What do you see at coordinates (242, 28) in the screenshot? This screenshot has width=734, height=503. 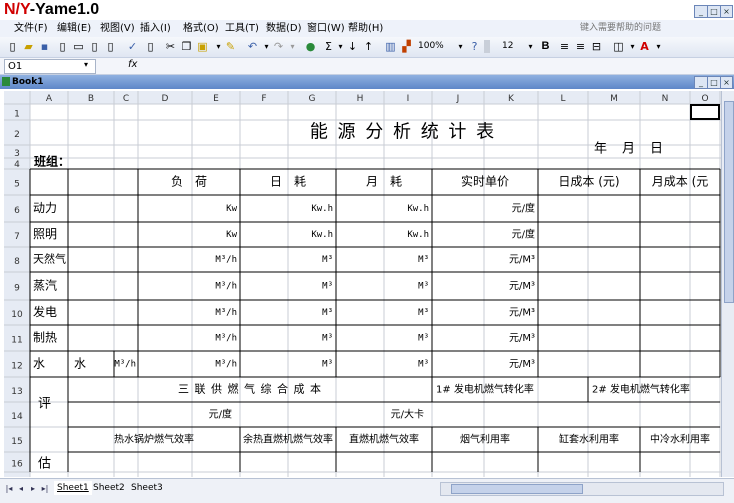 I see `menu-tools: 工具(T)` at bounding box center [242, 28].